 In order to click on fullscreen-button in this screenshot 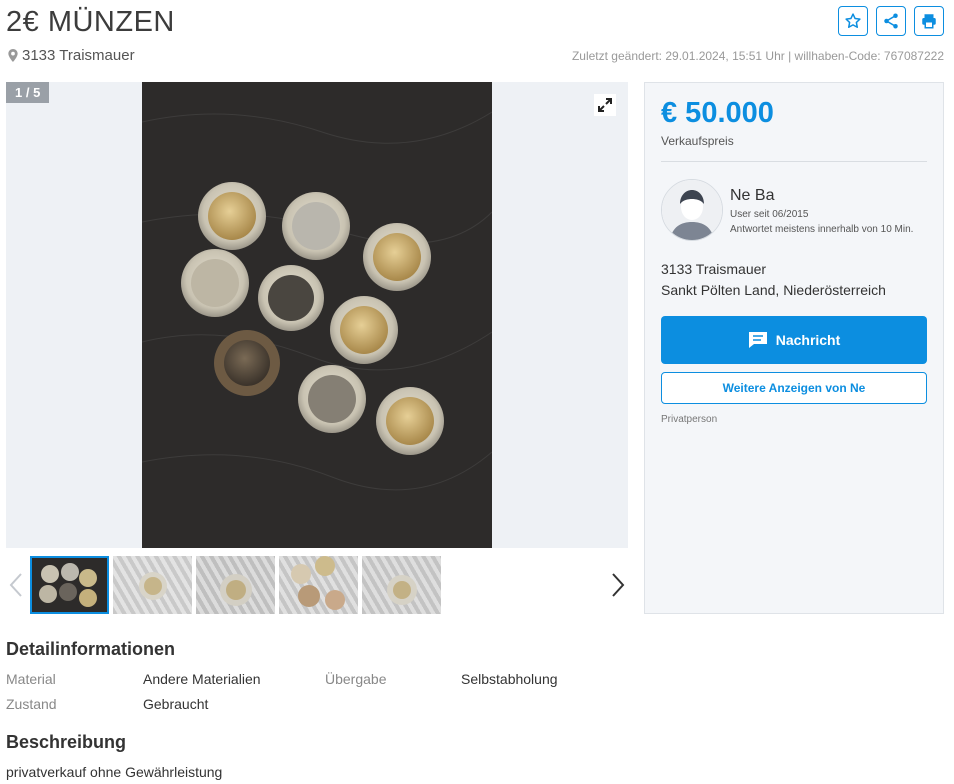, I will do `click(605, 105)`.